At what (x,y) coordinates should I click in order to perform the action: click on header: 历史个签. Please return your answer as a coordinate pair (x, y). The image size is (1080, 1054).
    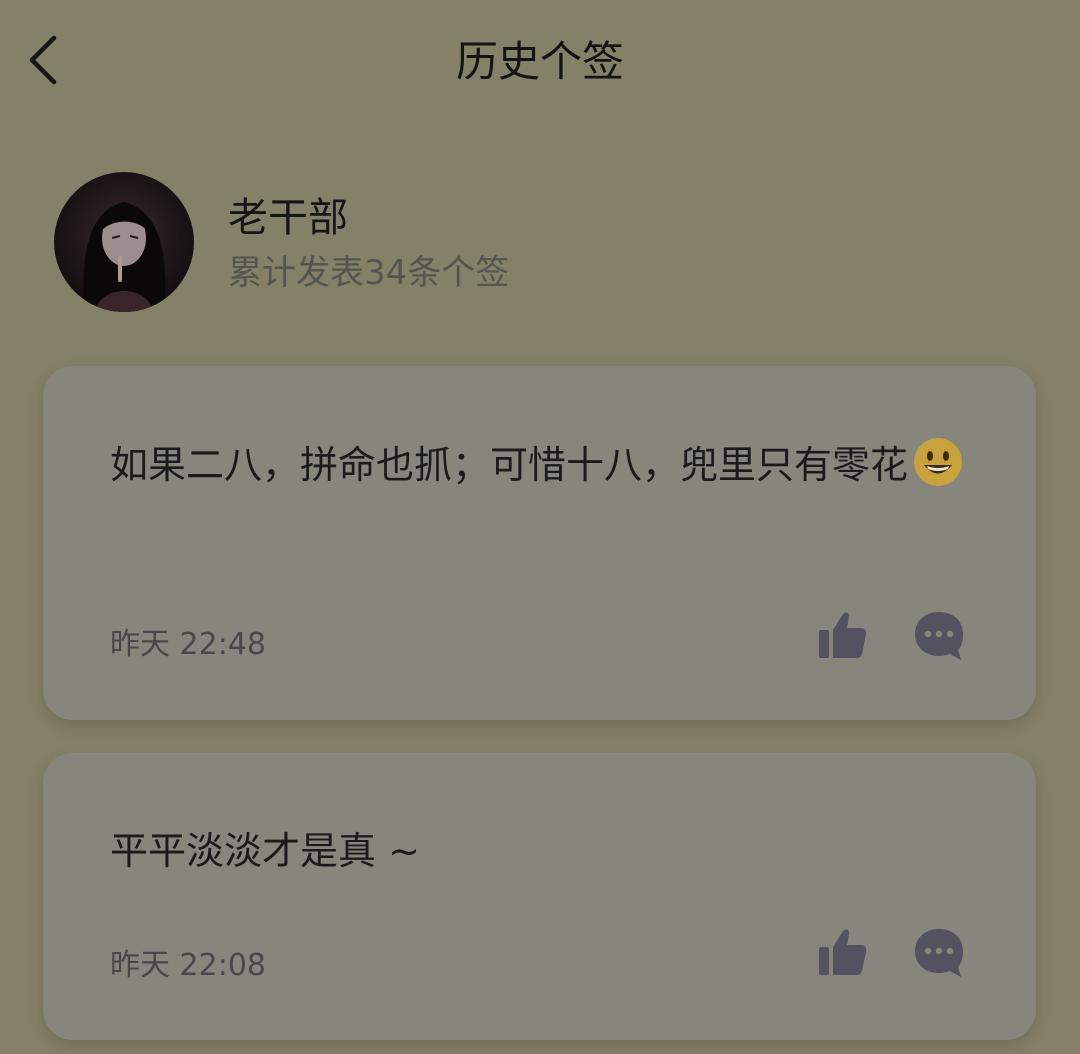
    Looking at the image, I should click on (540, 62).